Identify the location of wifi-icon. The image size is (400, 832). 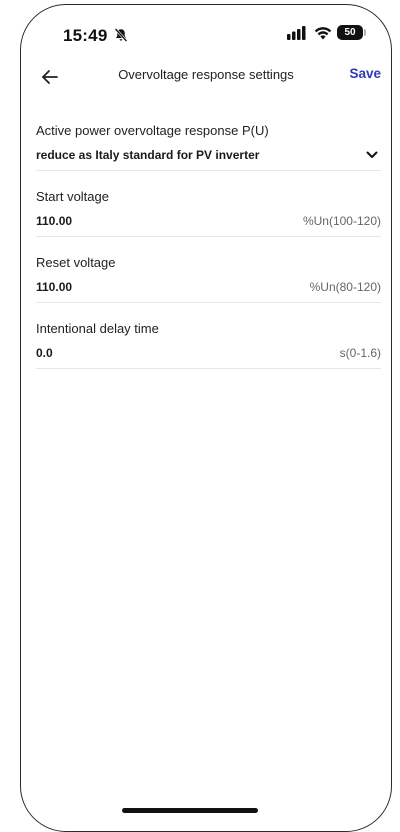
(323, 32).